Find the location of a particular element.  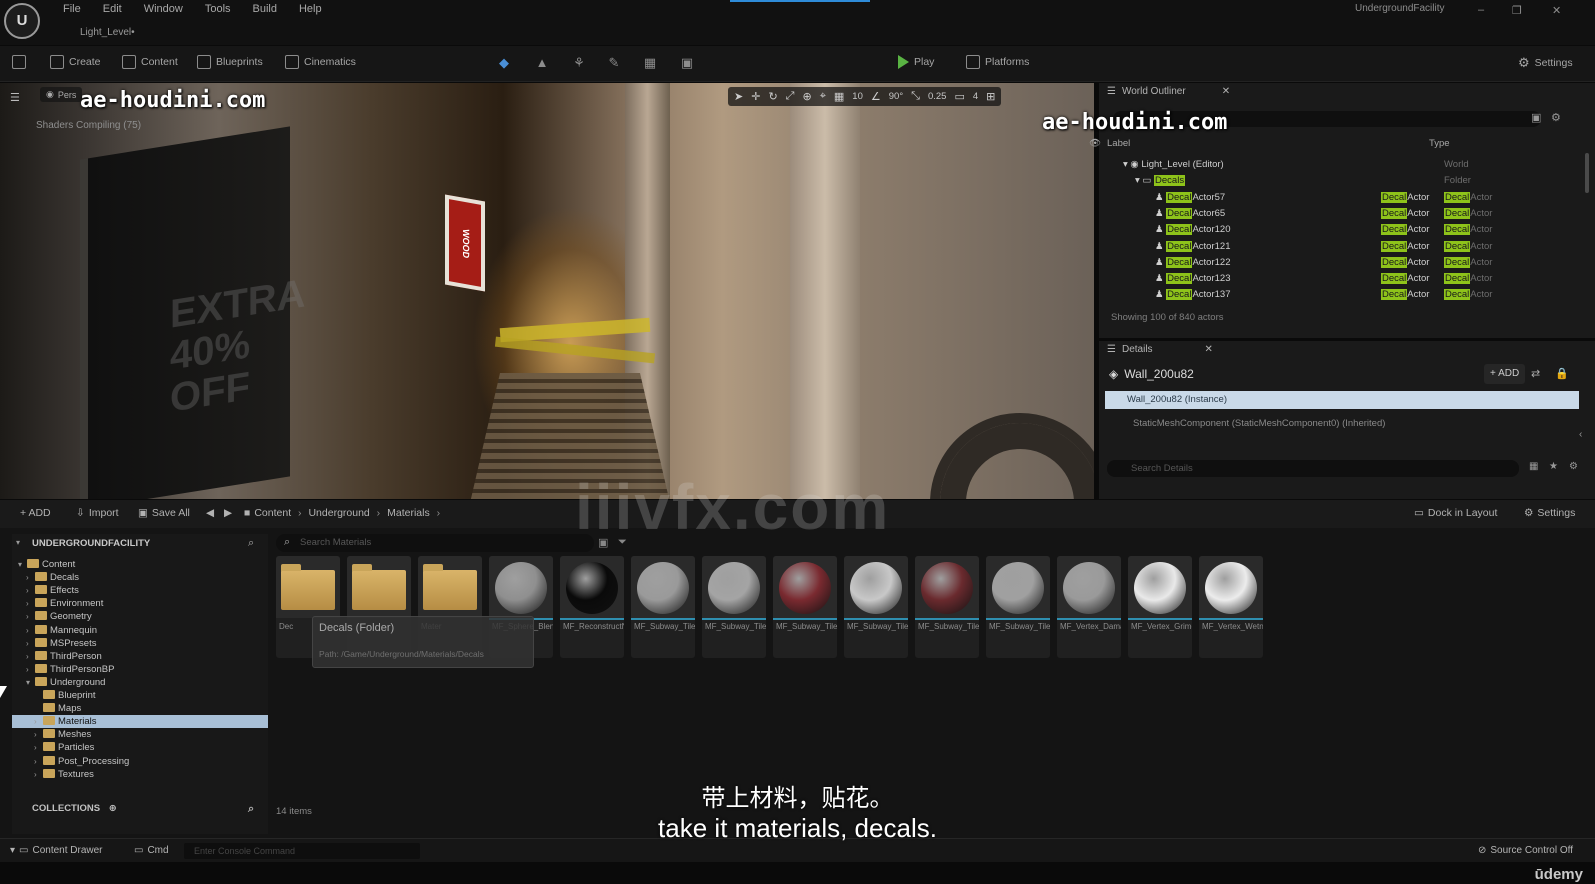

close-icon: ✕ is located at coordinates (1556, 10).